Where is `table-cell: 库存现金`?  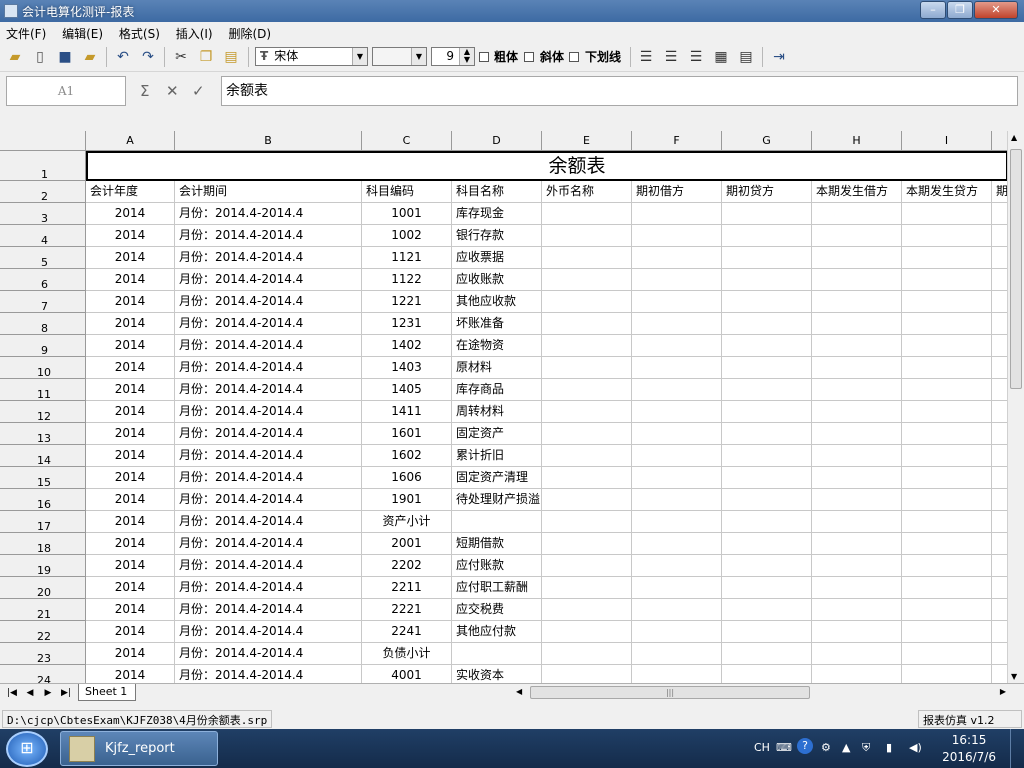 table-cell: 库存现金 is located at coordinates (497, 214).